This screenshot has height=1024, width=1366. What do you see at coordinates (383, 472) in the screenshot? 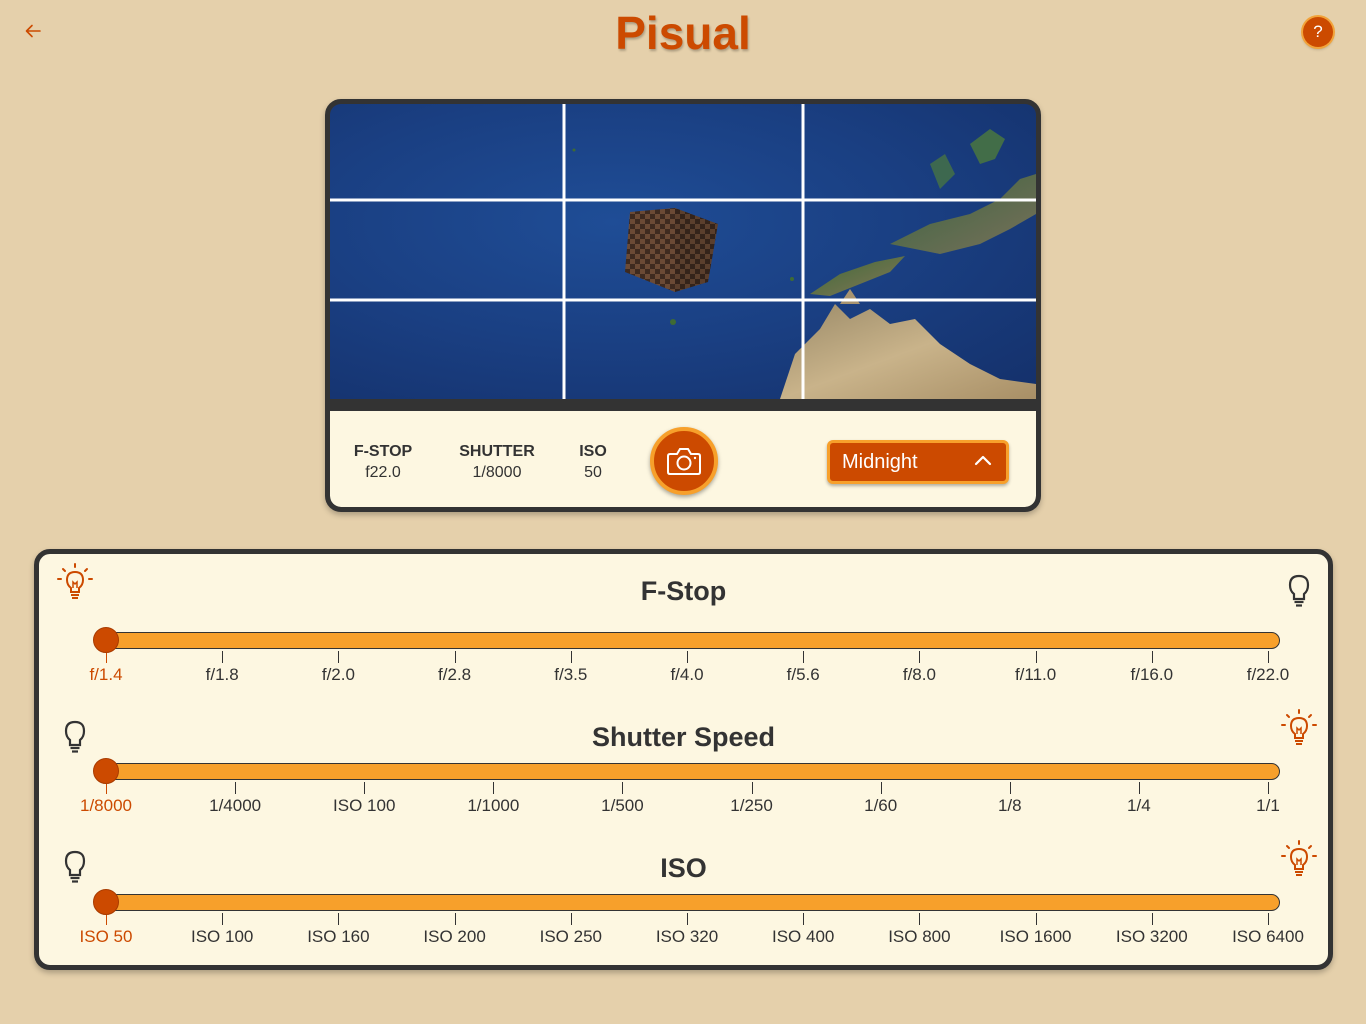
I see `fstop-value: f22.0` at bounding box center [383, 472].